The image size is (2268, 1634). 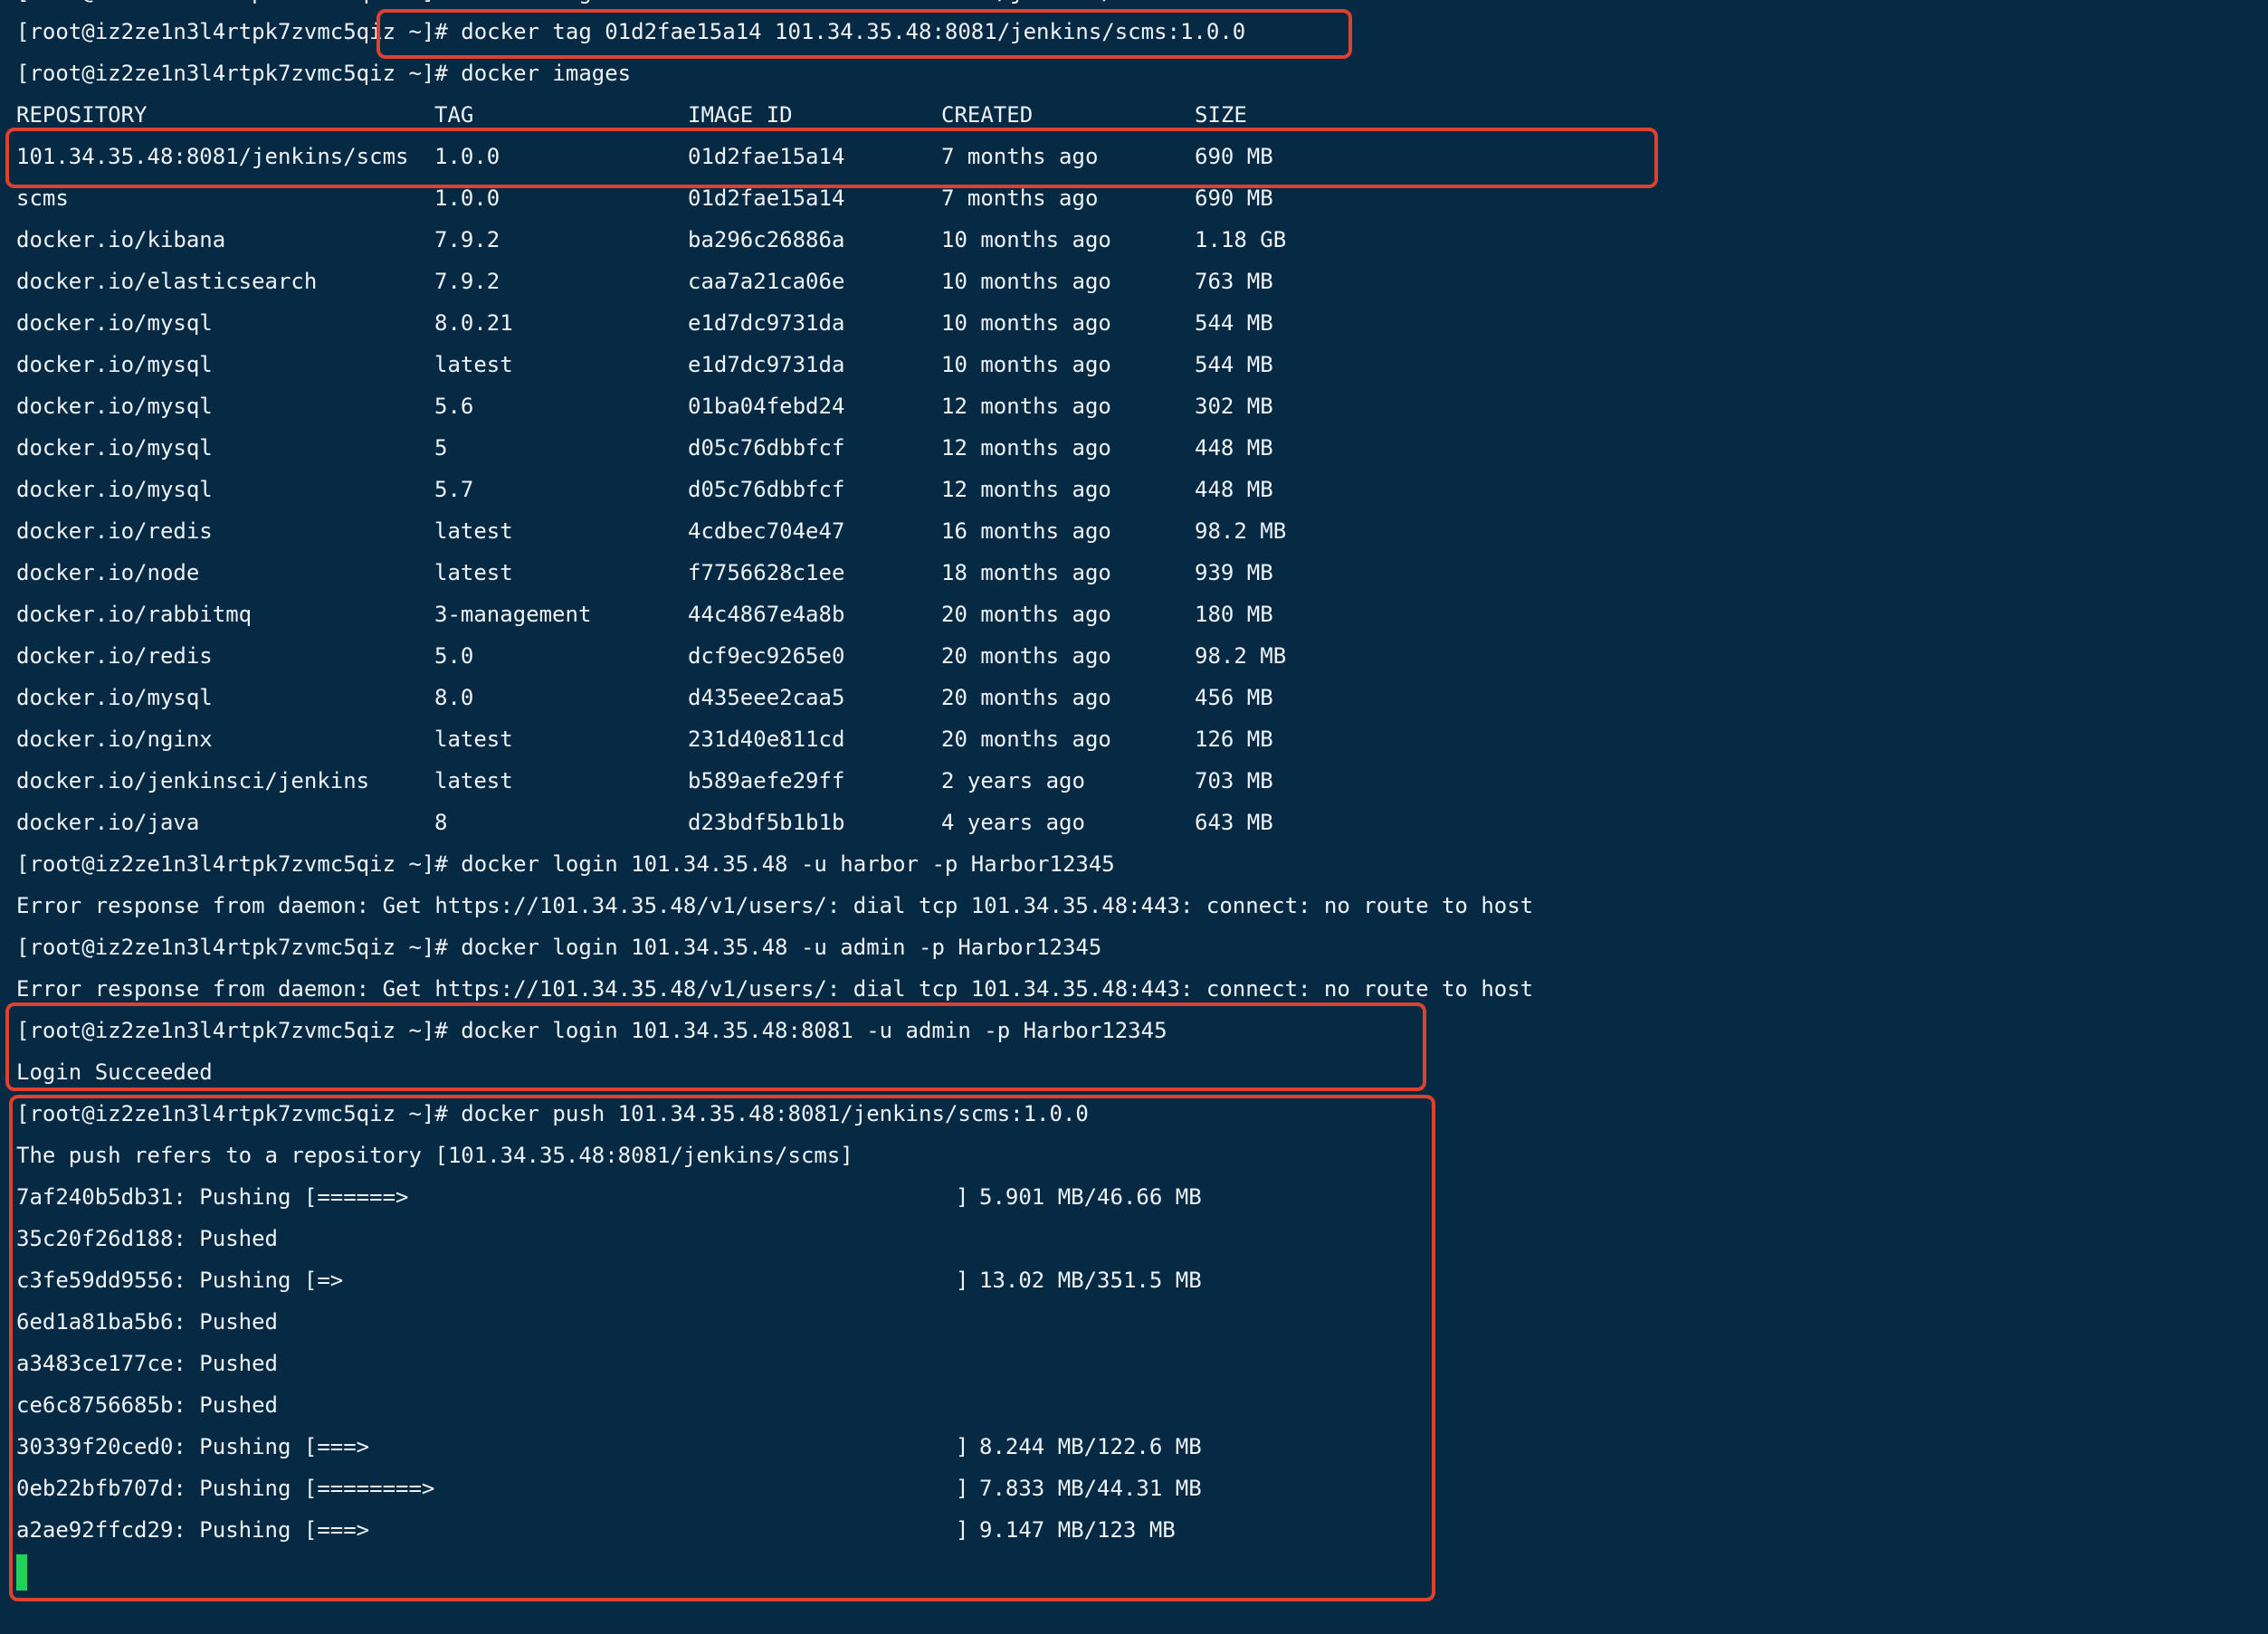 I want to click on cell-created: 4 years ago, so click(x=1013, y=823).